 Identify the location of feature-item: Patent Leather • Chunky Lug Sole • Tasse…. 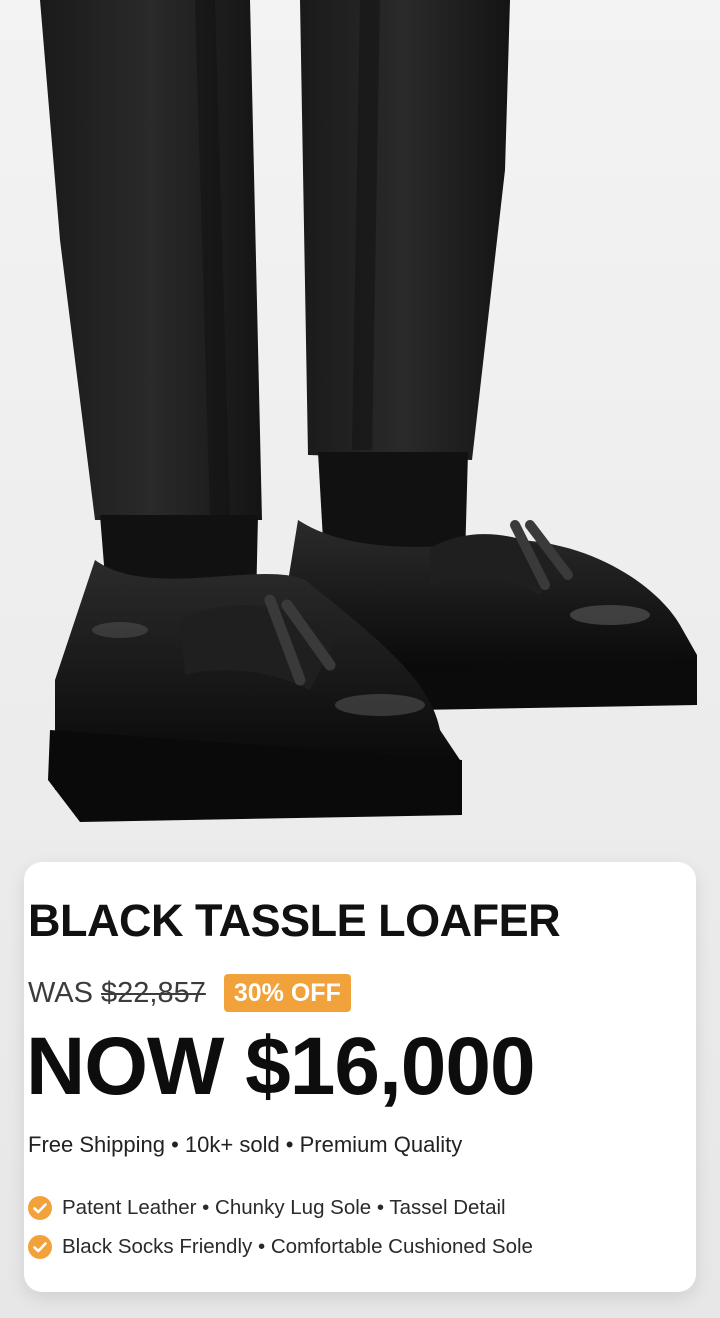
(280, 1207).